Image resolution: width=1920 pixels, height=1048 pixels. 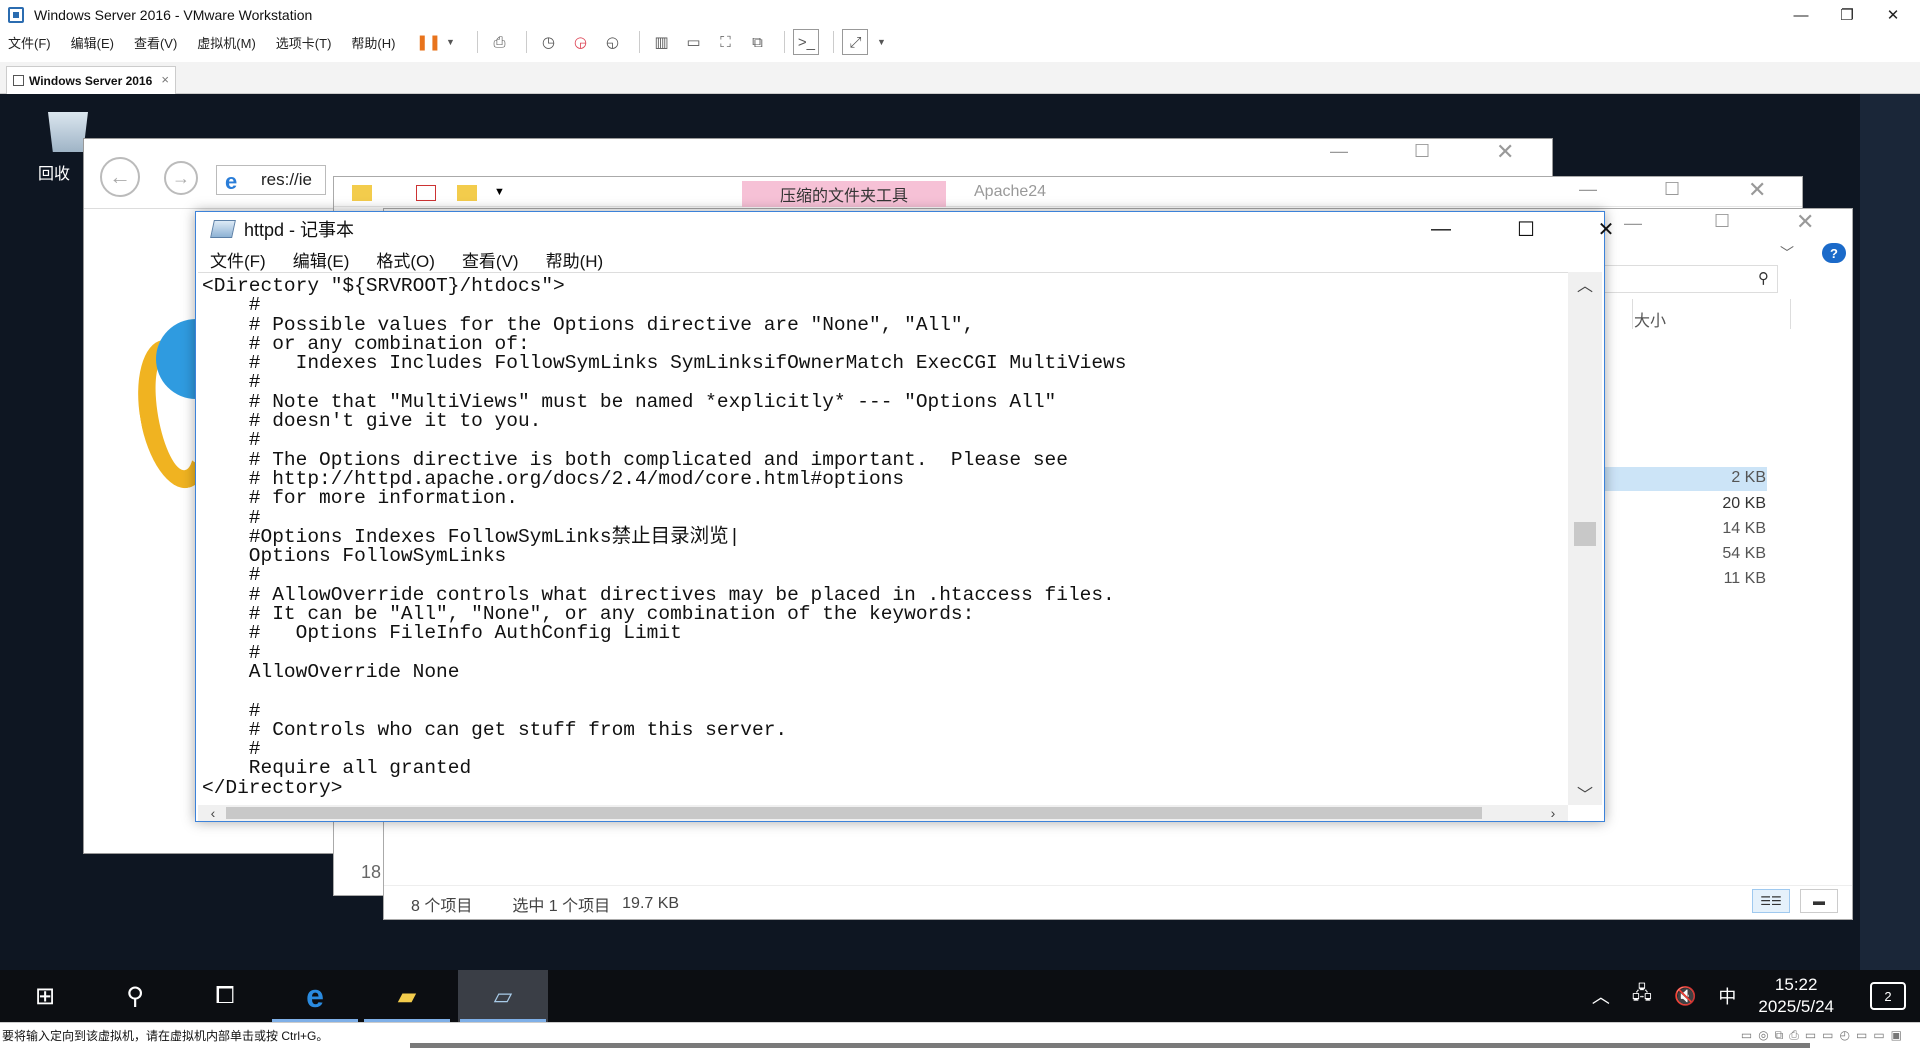 I want to click on start-windows-icon: ⊞, so click(x=45, y=996).